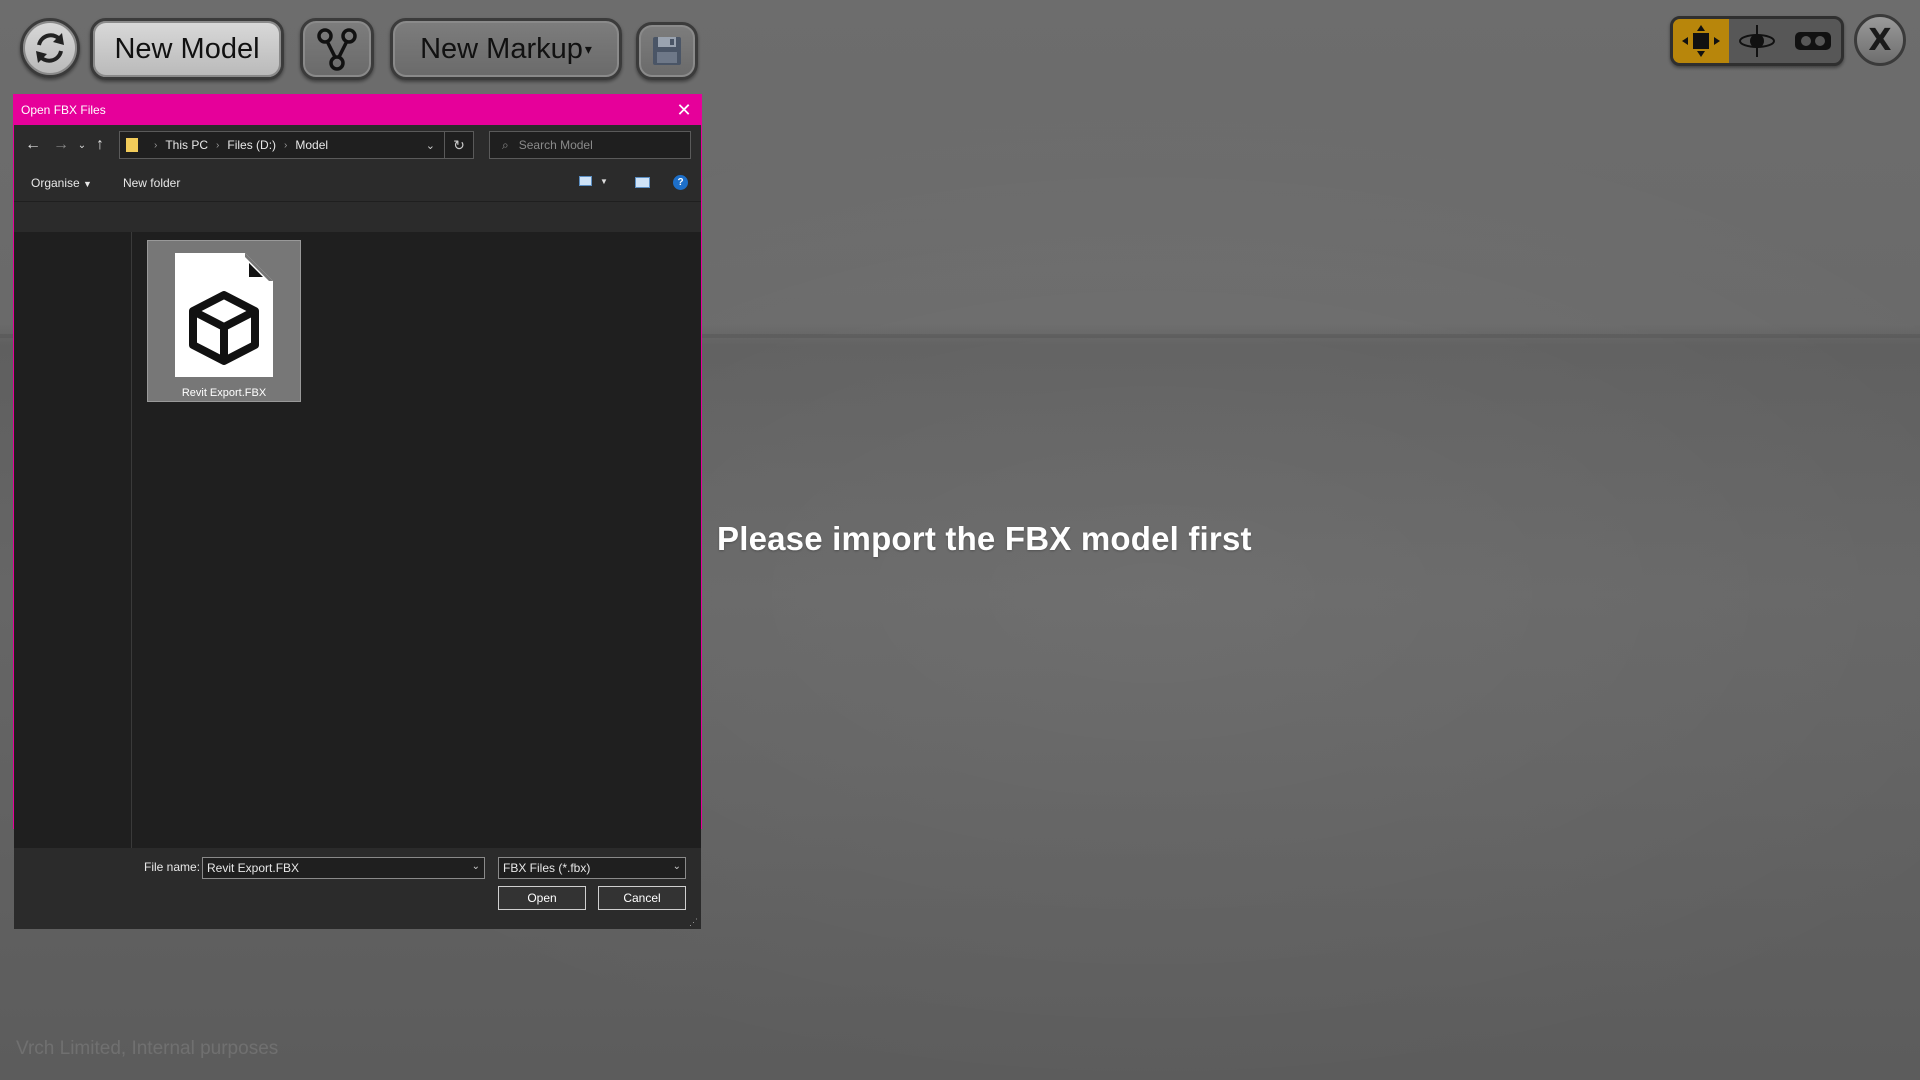  What do you see at coordinates (224, 315) in the screenshot?
I see `3d-model-file-icon` at bounding box center [224, 315].